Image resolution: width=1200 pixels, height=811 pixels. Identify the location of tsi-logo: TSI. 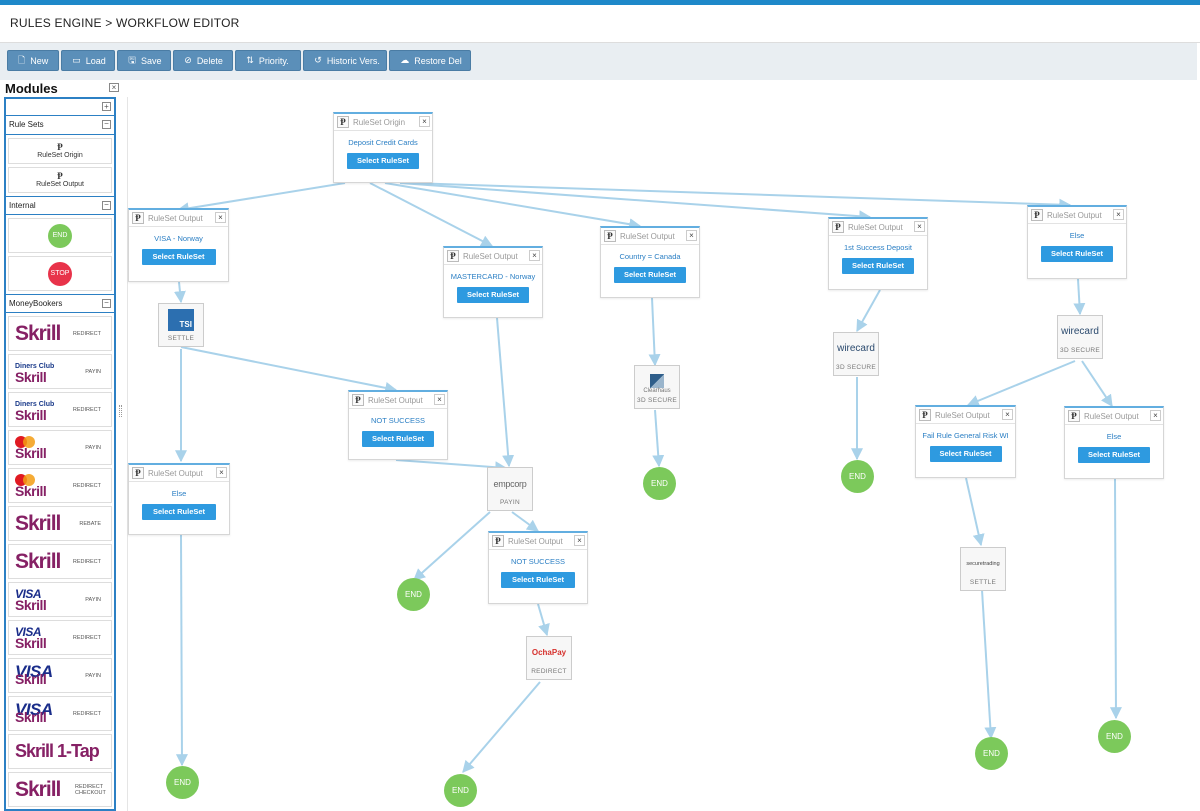
(181, 319).